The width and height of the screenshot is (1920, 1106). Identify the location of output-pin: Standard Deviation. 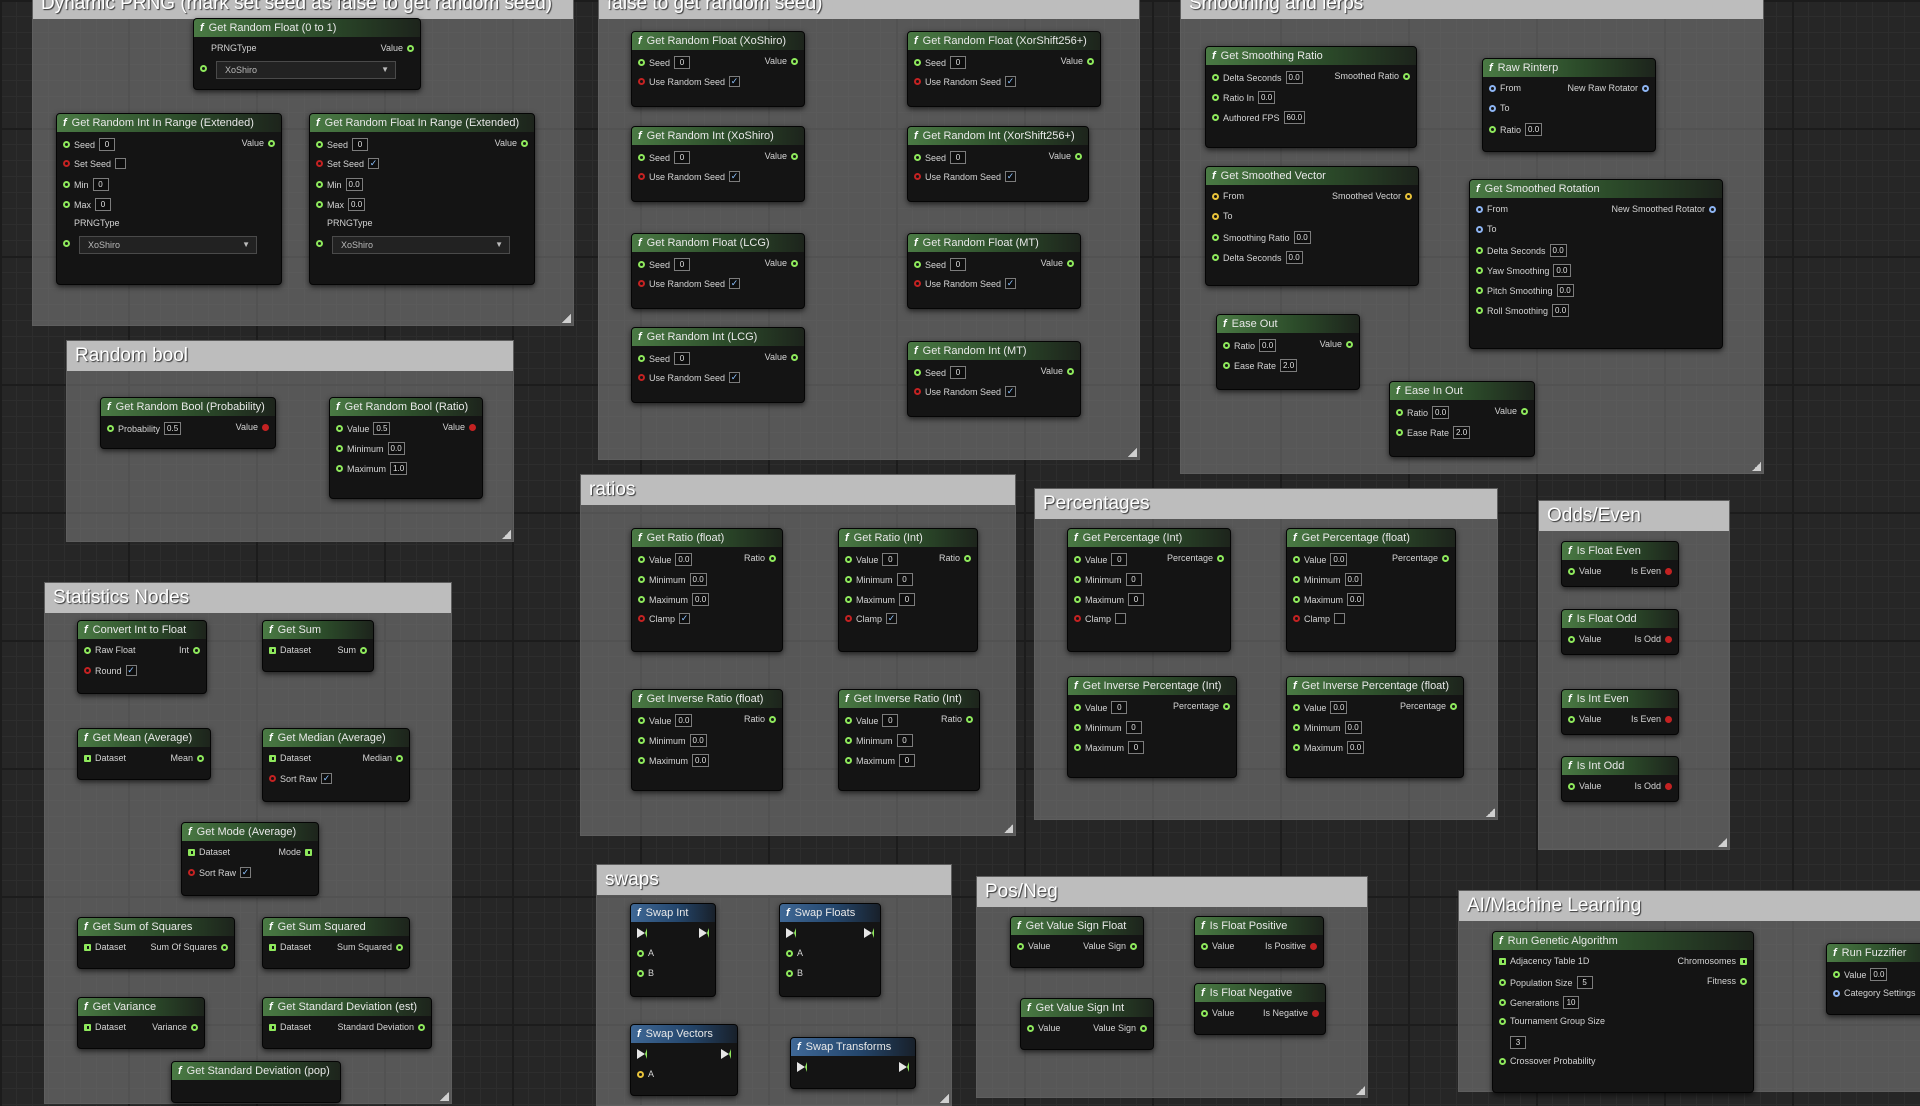
(381, 1027).